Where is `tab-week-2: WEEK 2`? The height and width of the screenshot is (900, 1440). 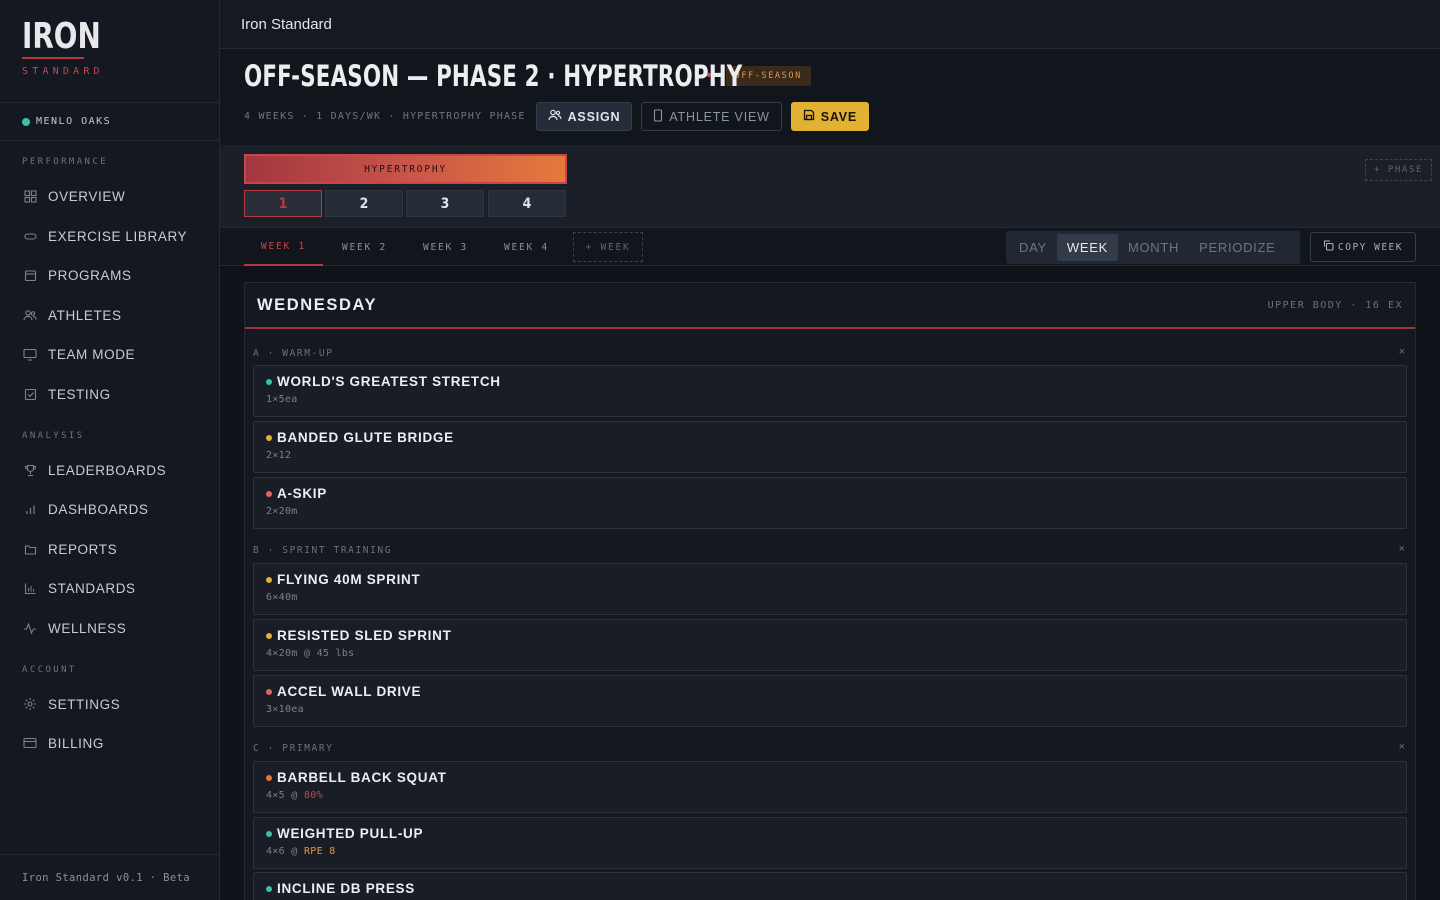
tab-week-2: WEEK 2 is located at coordinates (364, 247).